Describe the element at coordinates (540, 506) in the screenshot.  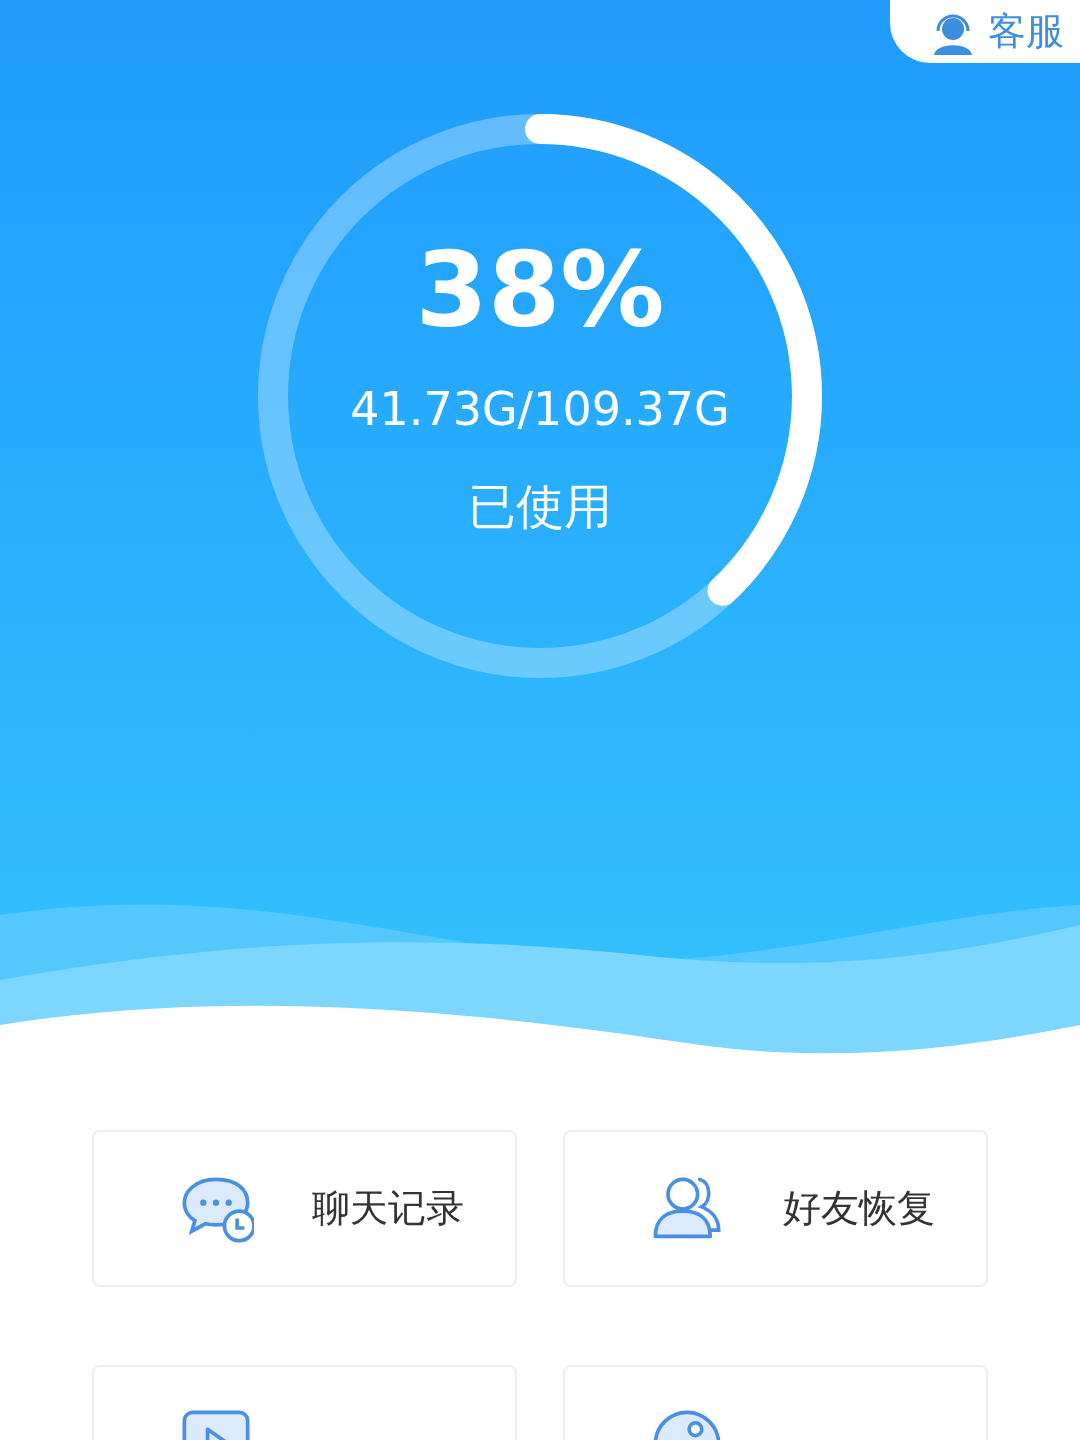
I see `usage-caption: 已使用` at that location.